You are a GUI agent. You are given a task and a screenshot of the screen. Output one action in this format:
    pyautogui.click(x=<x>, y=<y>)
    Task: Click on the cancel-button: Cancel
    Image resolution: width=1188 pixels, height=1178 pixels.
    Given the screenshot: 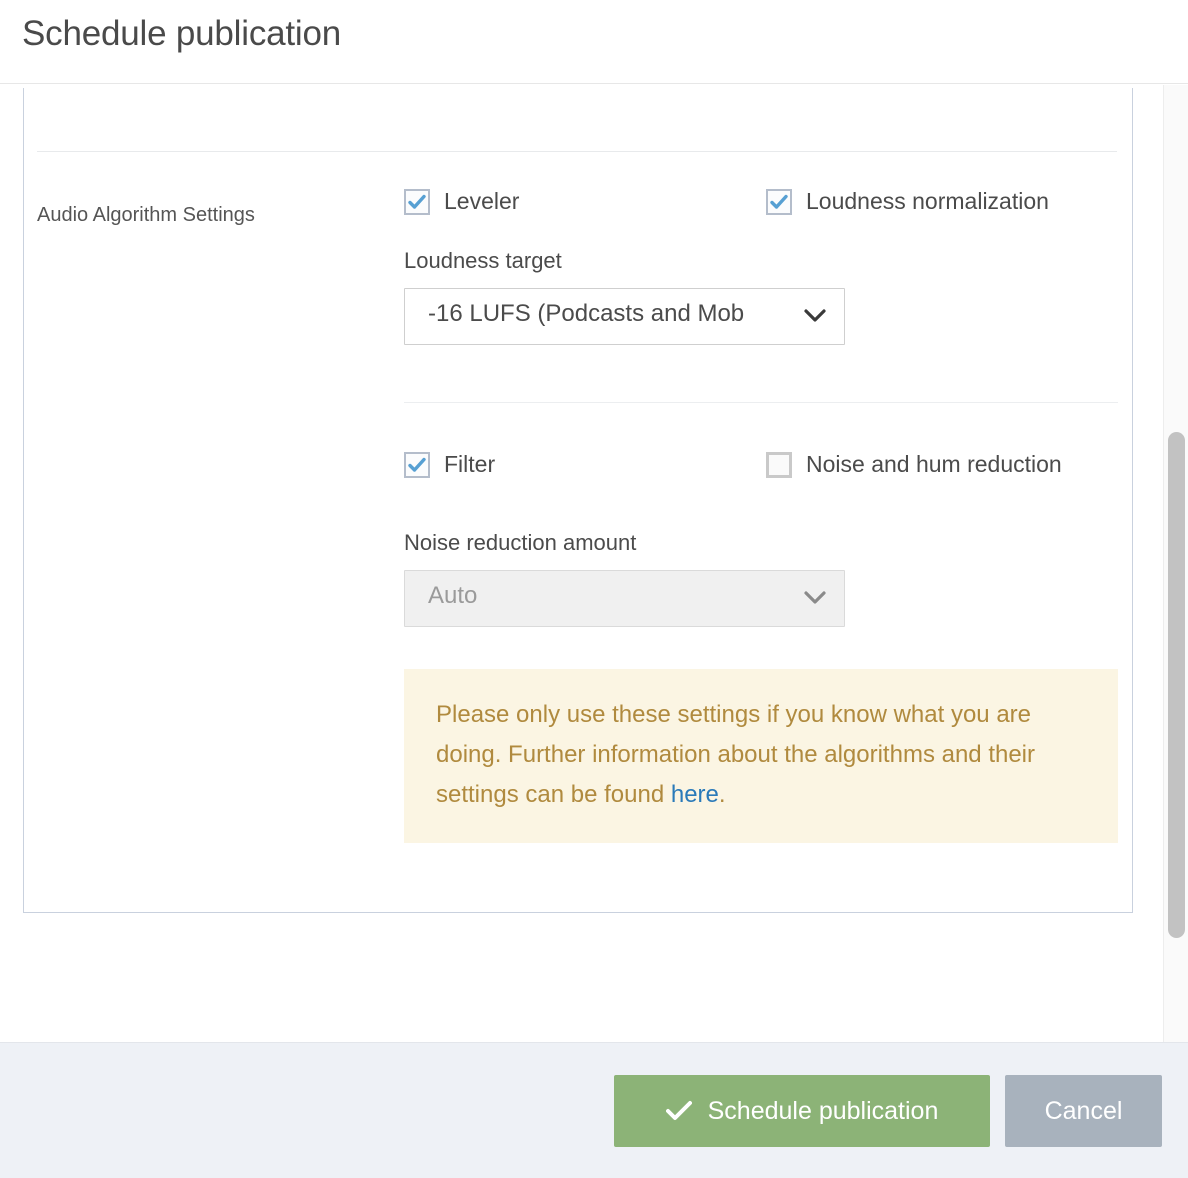 What is the action you would take?
    pyautogui.click(x=1083, y=1111)
    